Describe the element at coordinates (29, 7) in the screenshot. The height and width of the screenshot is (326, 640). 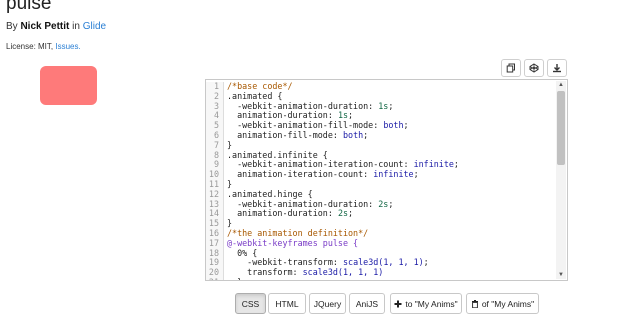
I see `page-title: pulse` at that location.